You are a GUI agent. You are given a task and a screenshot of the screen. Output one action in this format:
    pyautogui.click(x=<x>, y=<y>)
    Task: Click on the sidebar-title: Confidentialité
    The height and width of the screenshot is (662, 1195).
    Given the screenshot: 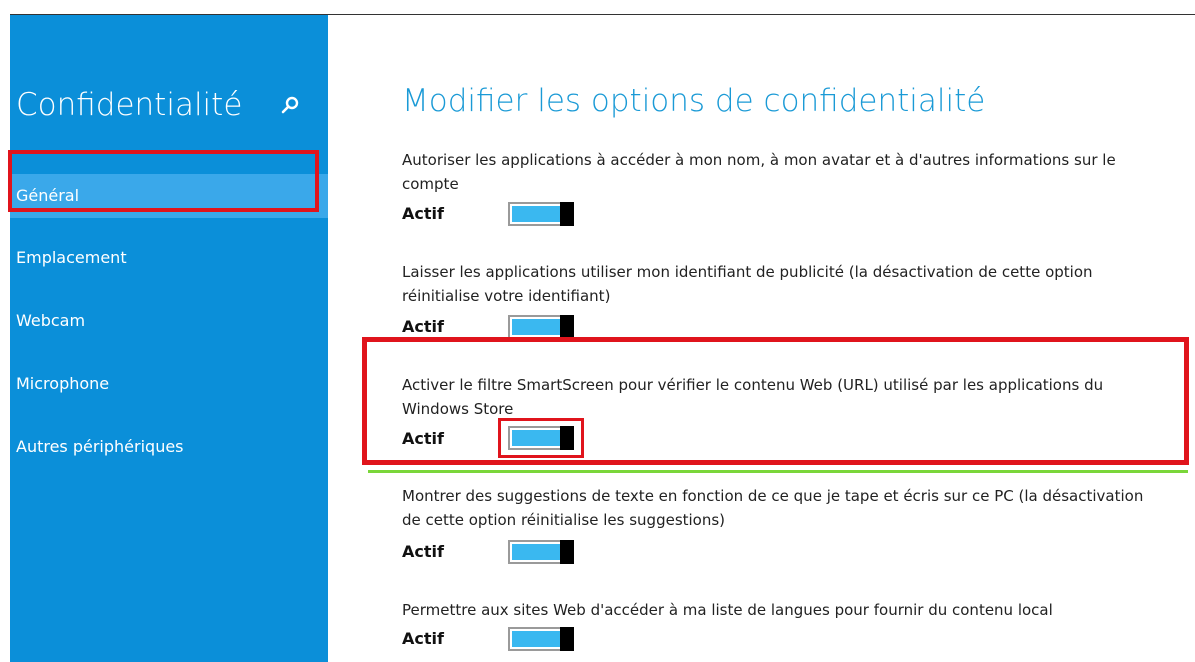 What is the action you would take?
    pyautogui.click(x=129, y=105)
    